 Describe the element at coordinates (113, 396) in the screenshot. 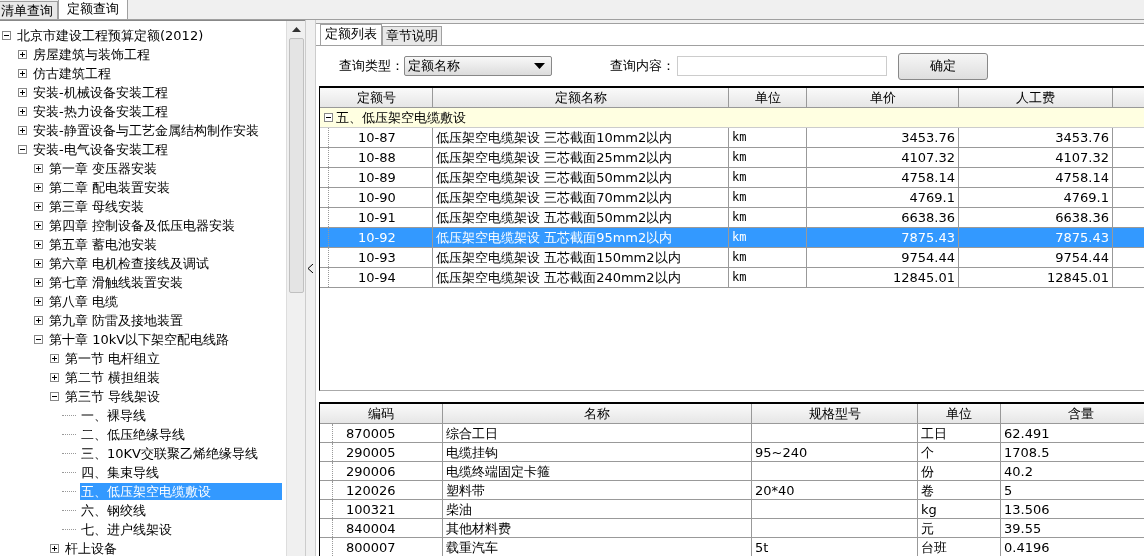

I see `tree-item: 第三节 导线架设` at that location.